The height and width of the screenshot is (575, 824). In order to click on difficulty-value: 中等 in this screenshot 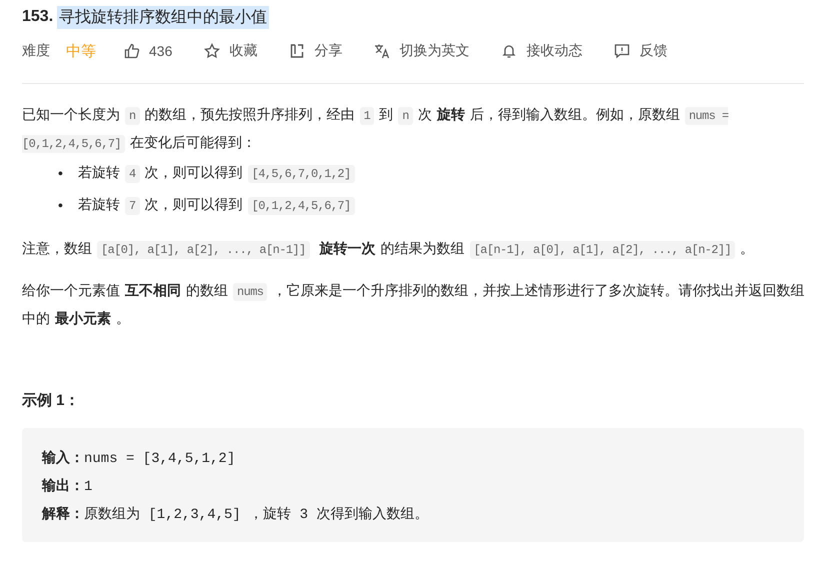, I will do `click(81, 51)`.